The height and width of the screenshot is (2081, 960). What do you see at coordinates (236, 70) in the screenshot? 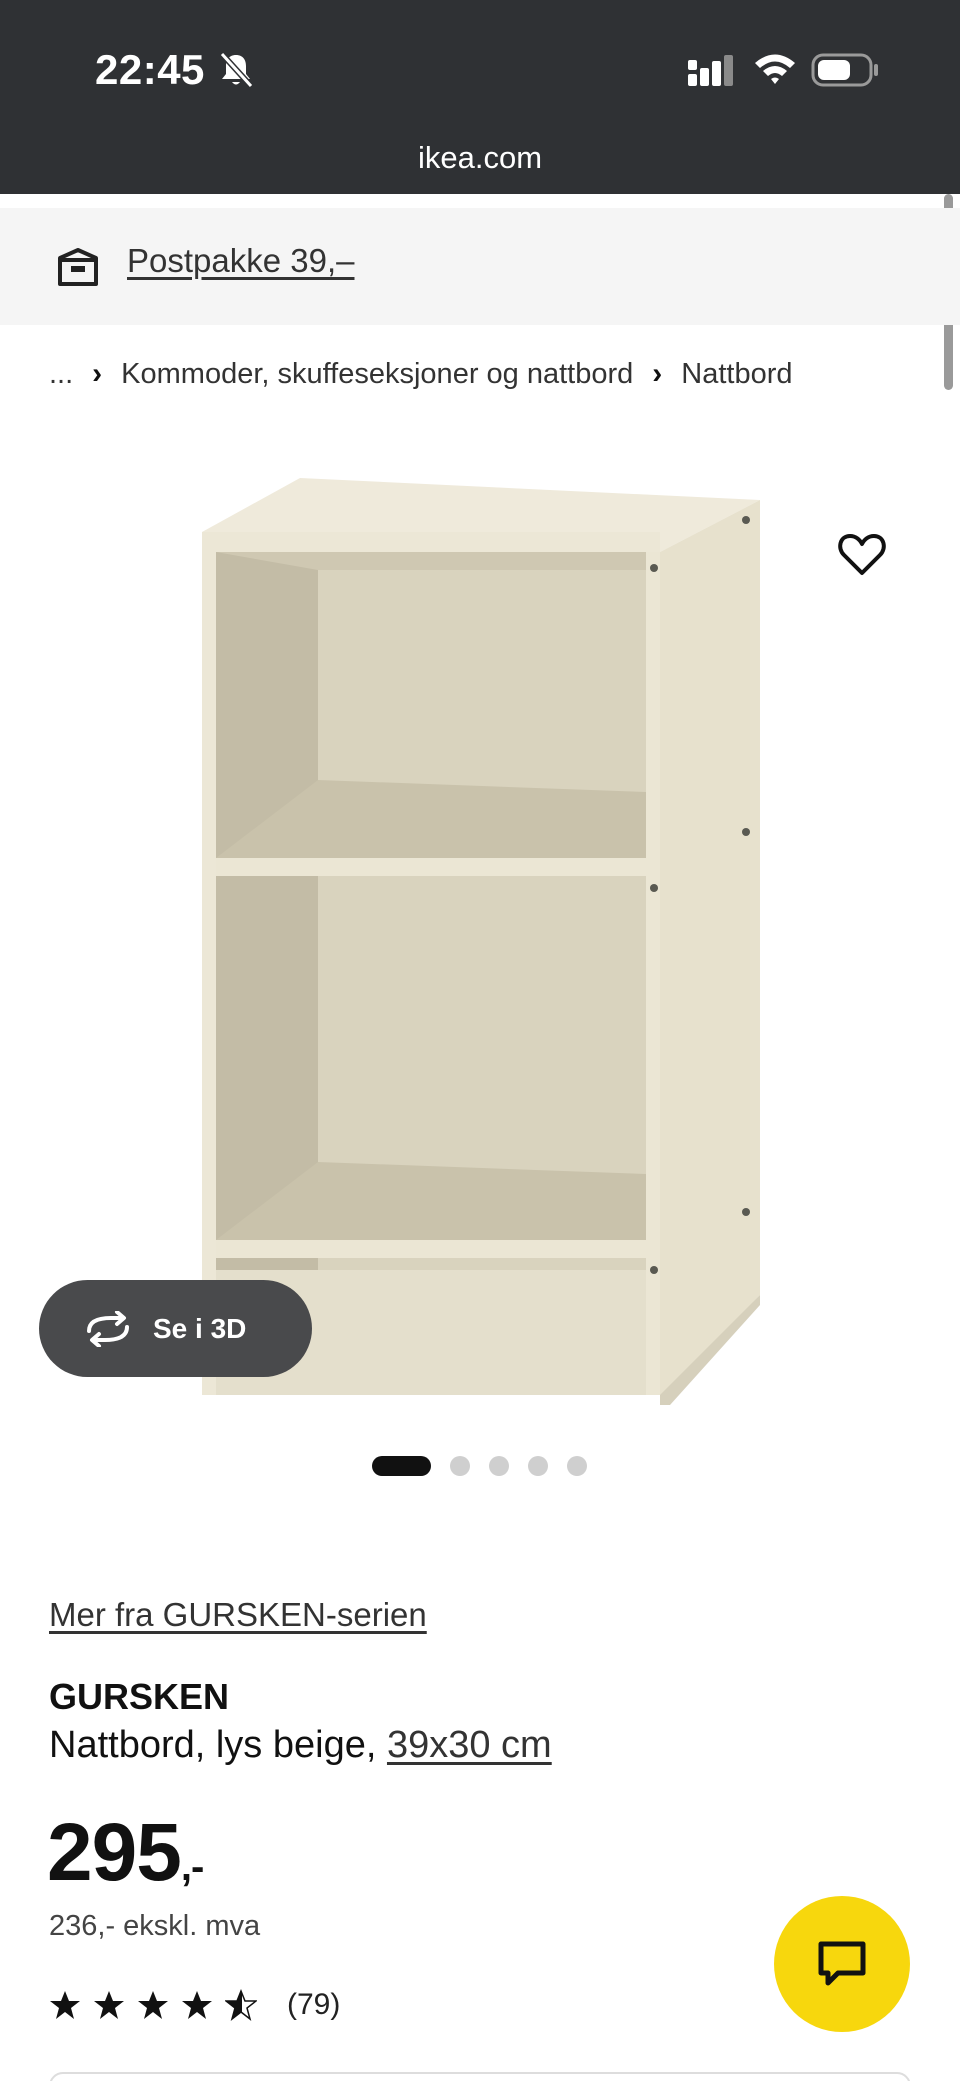
I see `bell-slash-icon` at bounding box center [236, 70].